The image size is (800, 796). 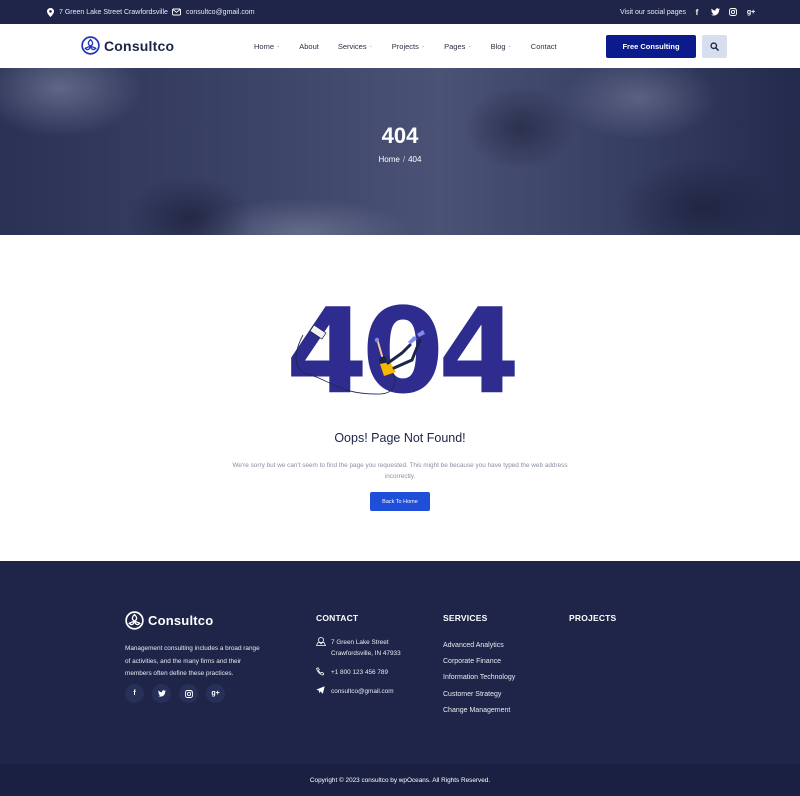 What do you see at coordinates (181, 620) in the screenshot?
I see `footer-logo-text: Consultco` at bounding box center [181, 620].